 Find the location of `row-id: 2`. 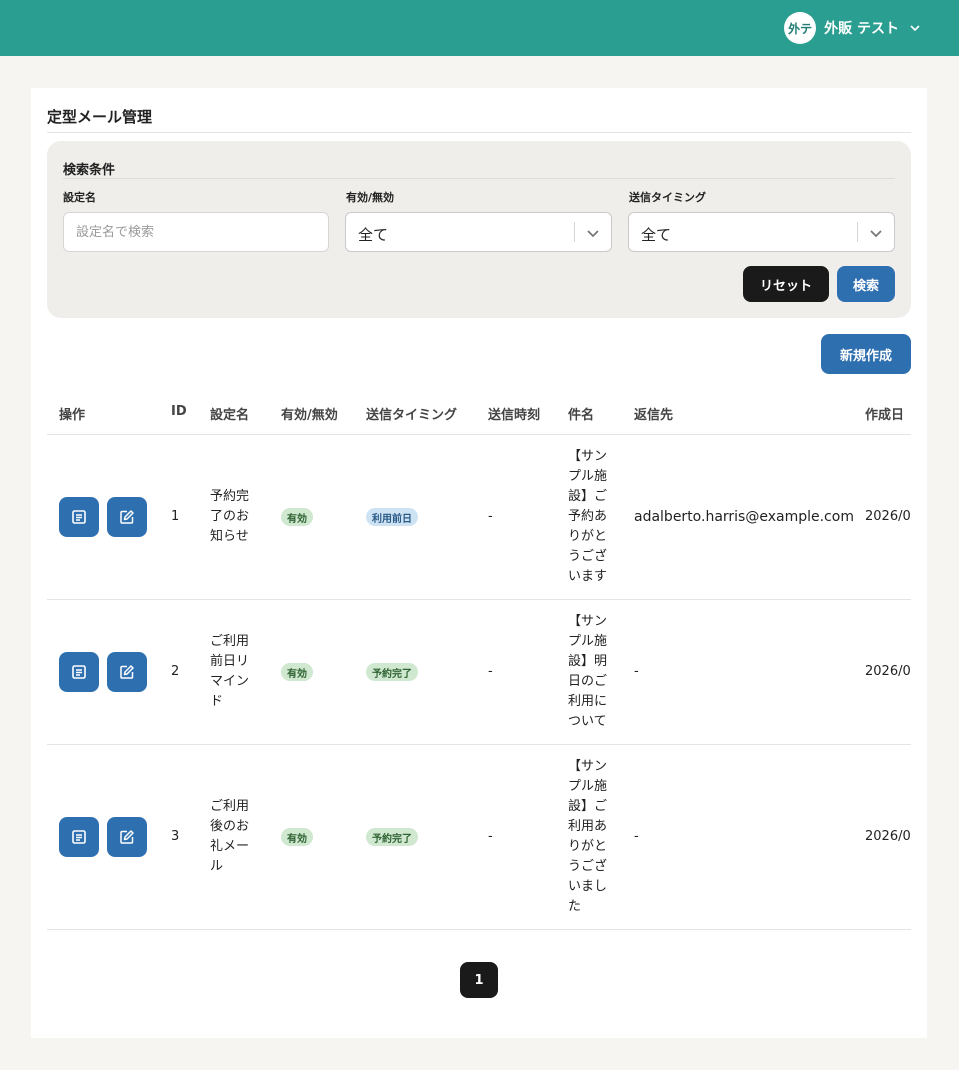

row-id: 2 is located at coordinates (175, 671).